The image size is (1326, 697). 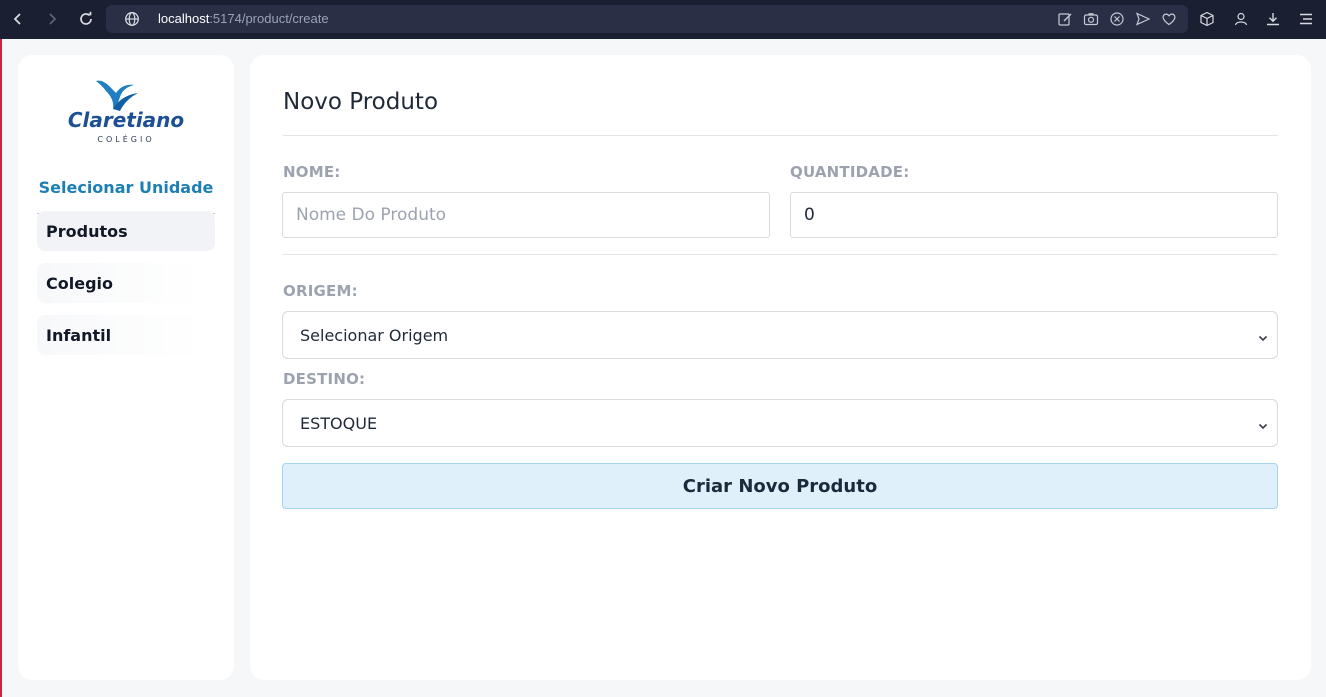 What do you see at coordinates (119, 283) in the screenshot?
I see `sidebar-item-colegio: Colegio` at bounding box center [119, 283].